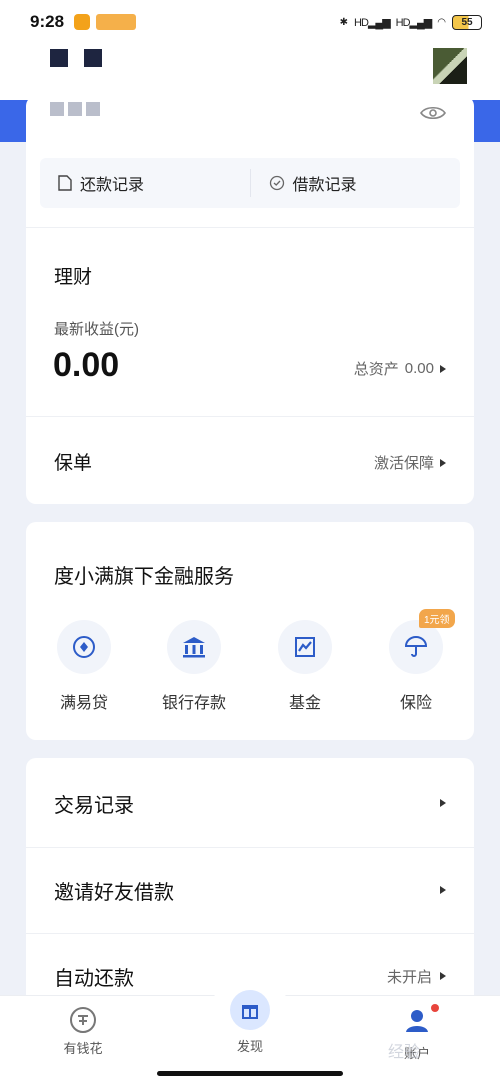 The image size is (500, 1084). I want to click on service-label: 银行存款, so click(193, 703).